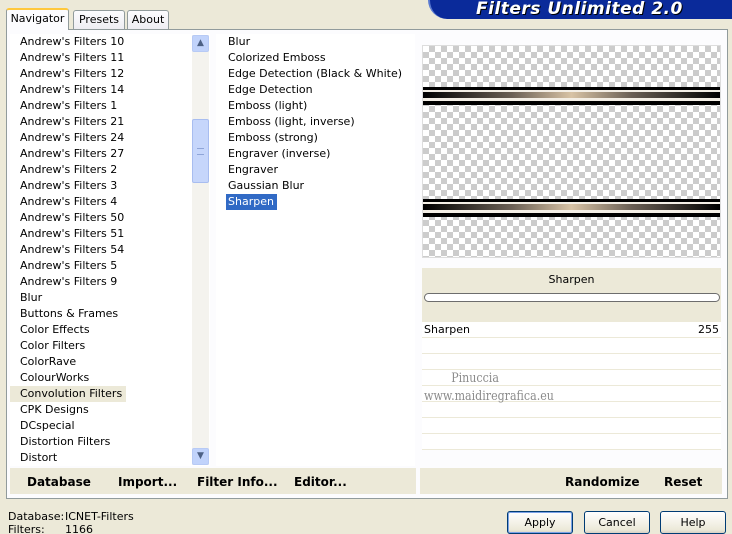 The height and width of the screenshot is (534, 732). I want to click on category-item: ColorRave, so click(110, 362).